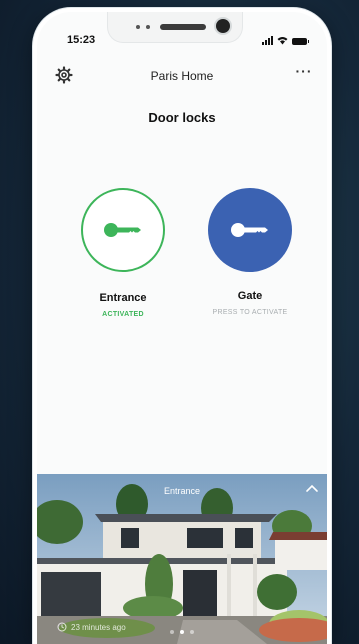 The image size is (359, 644). I want to click on carousel-dot-active, so click(182, 632).